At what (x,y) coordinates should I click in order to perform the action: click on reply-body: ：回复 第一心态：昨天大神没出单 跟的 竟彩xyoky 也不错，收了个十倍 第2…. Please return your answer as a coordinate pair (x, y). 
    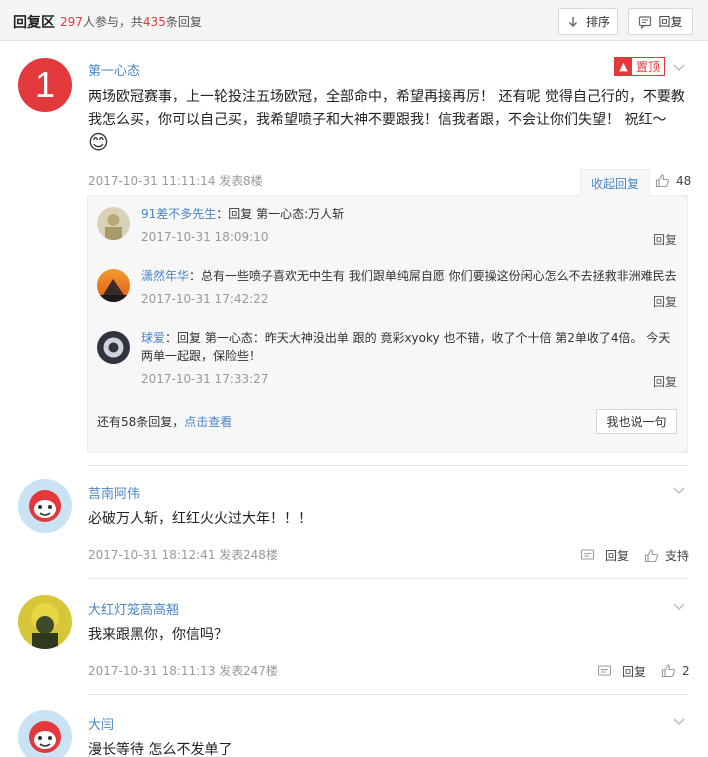
    Looking at the image, I should click on (406, 347).